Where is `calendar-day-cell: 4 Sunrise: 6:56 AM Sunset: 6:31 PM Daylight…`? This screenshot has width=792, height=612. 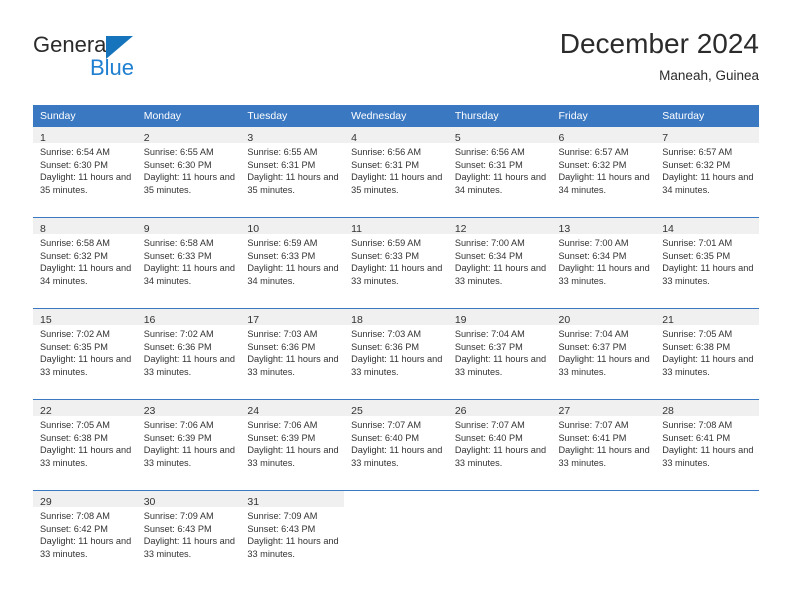 calendar-day-cell: 4 Sunrise: 6:56 AM Sunset: 6:31 PM Daylight… is located at coordinates (396, 172).